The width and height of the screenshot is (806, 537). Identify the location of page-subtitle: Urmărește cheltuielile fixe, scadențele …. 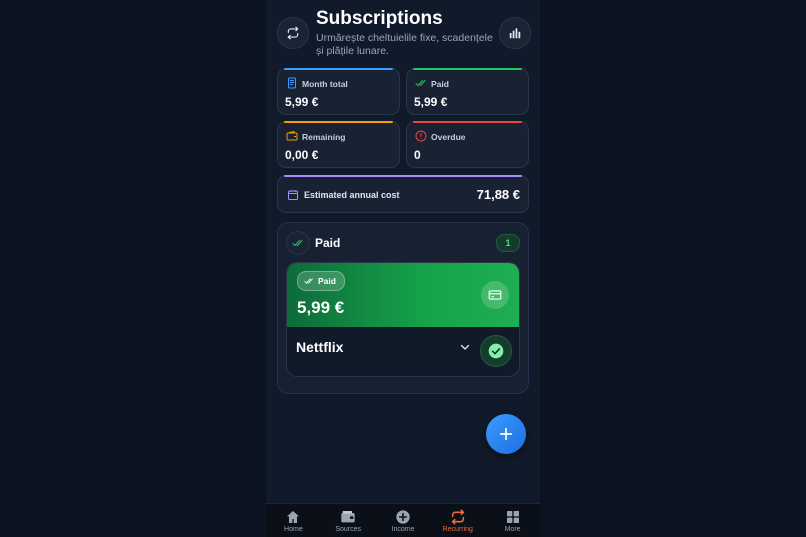
(404, 44).